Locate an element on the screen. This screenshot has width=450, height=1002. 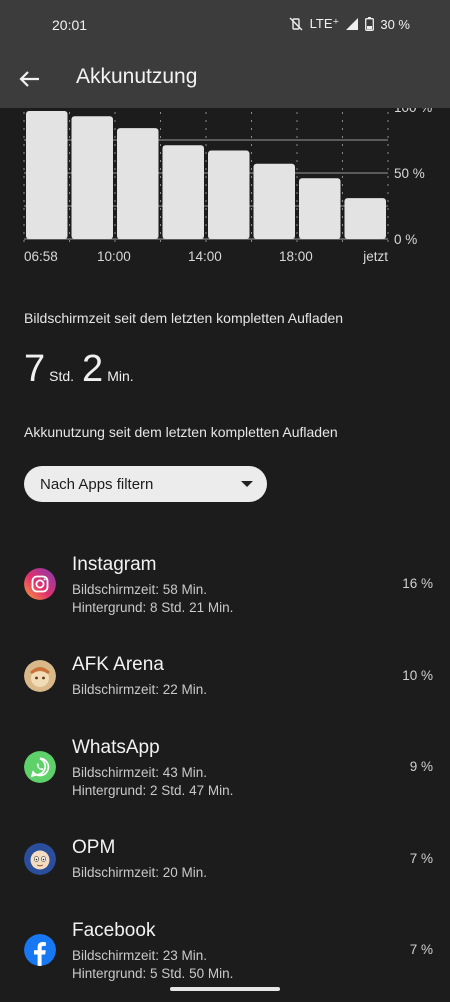
x-tick-label: 14:00 is located at coordinates (205, 256).